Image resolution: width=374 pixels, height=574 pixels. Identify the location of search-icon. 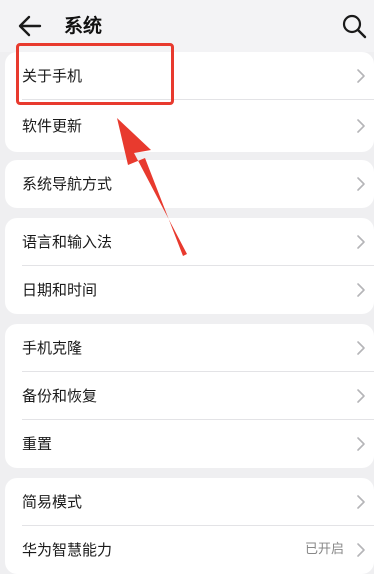
(354, 26).